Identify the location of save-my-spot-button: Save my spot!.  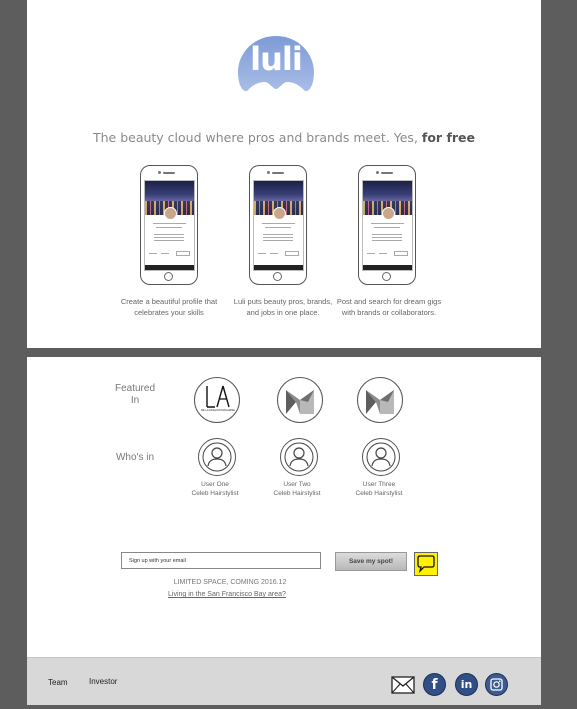
(371, 561).